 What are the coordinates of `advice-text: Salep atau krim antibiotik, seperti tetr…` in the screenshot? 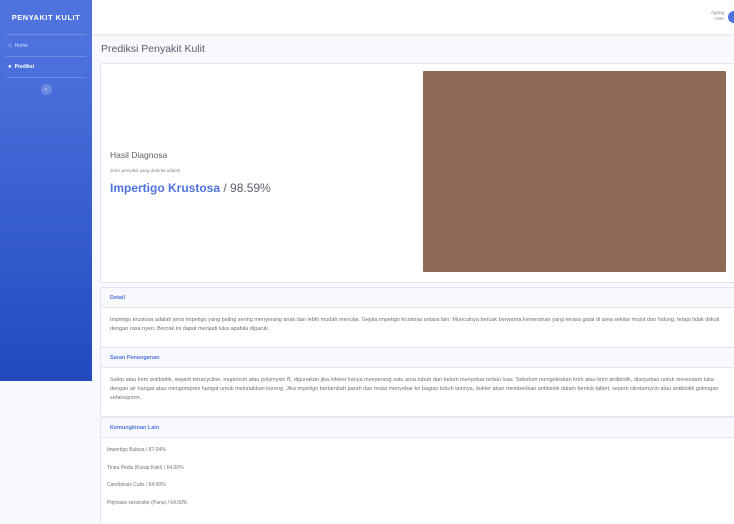 It's located at (414, 389).